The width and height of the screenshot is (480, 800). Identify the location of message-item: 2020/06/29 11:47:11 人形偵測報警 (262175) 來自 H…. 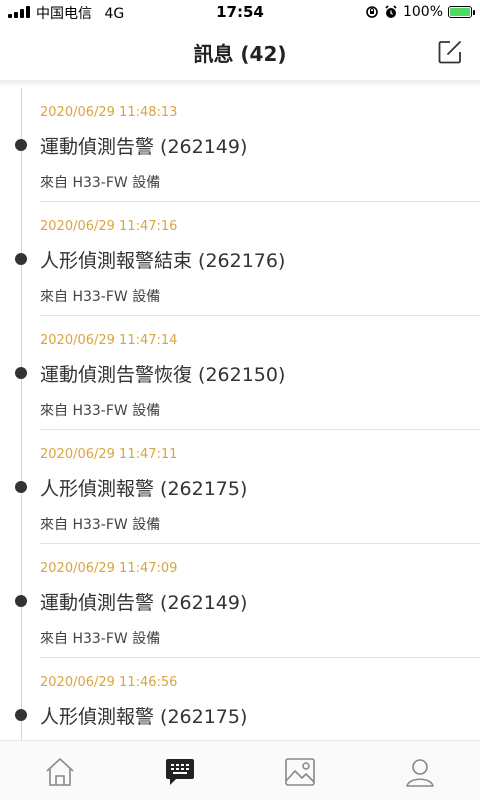
(240, 487).